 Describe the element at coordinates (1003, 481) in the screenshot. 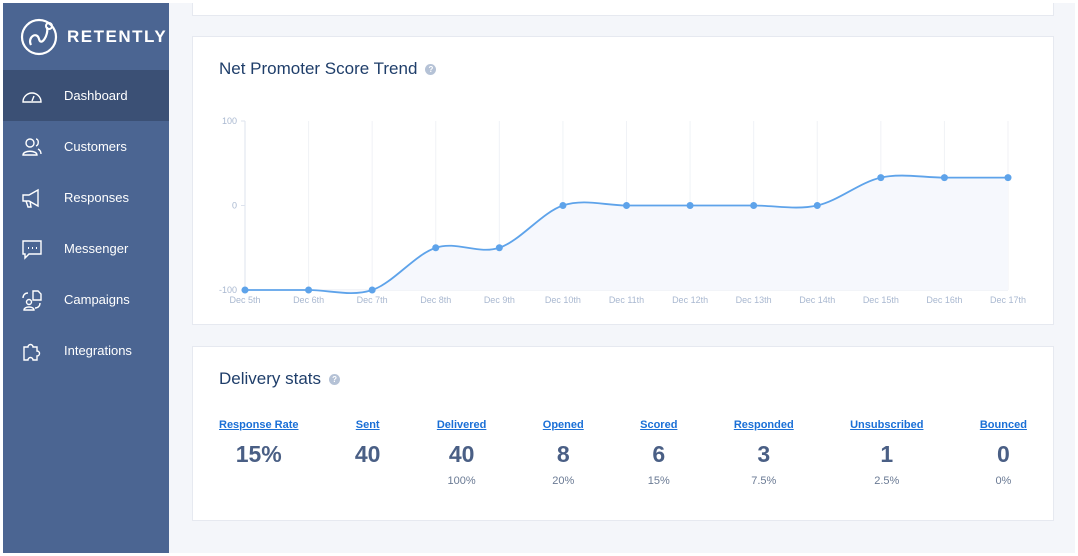

I see `stat-percent: 0%` at that location.